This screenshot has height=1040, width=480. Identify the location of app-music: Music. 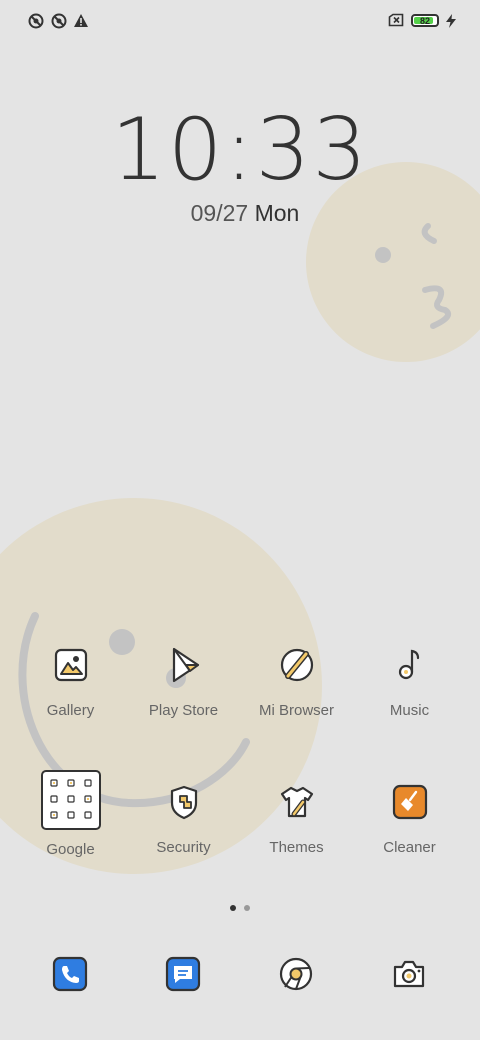
(409, 680).